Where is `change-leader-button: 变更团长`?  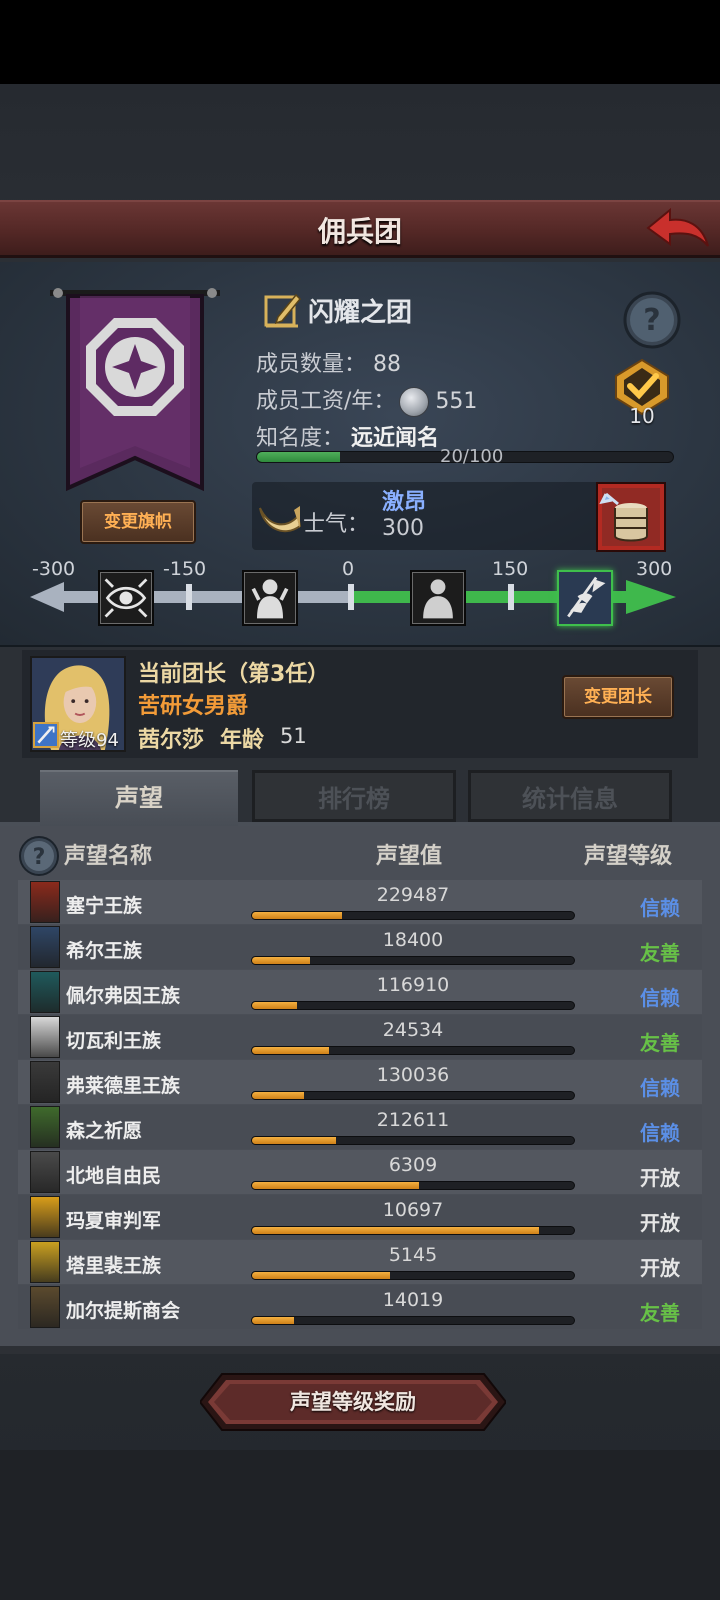 change-leader-button: 变更团长 is located at coordinates (618, 697).